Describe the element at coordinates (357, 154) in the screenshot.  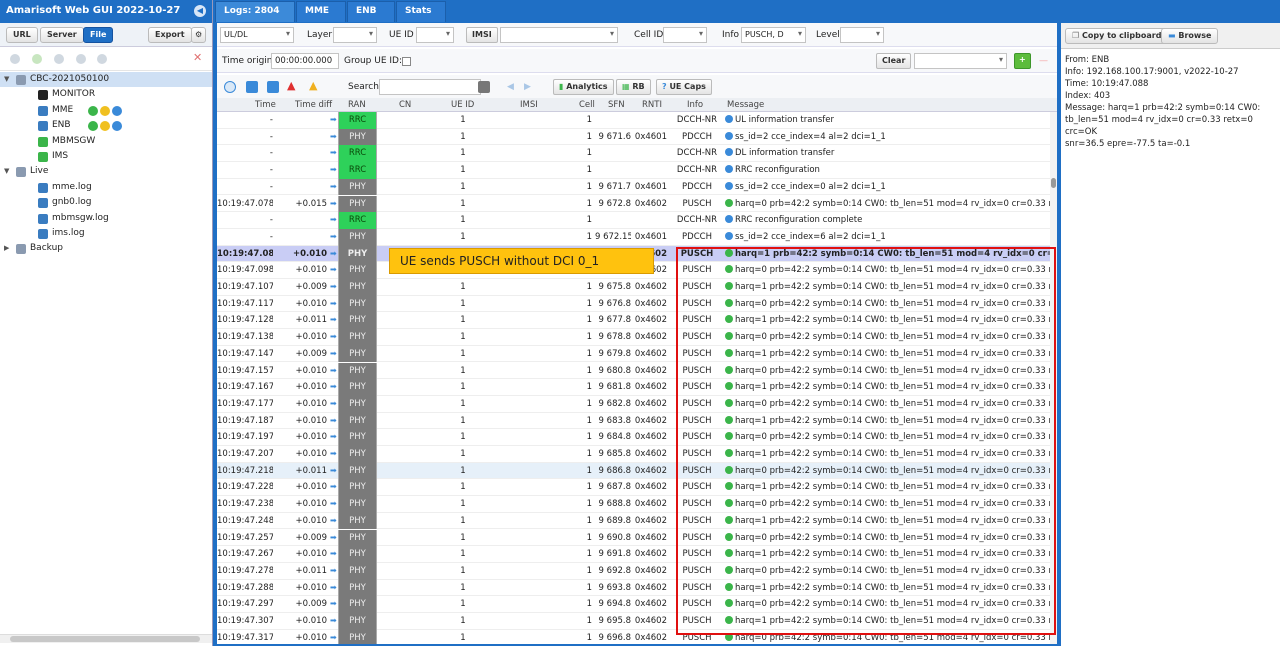
I see `row-layer: RRC` at that location.